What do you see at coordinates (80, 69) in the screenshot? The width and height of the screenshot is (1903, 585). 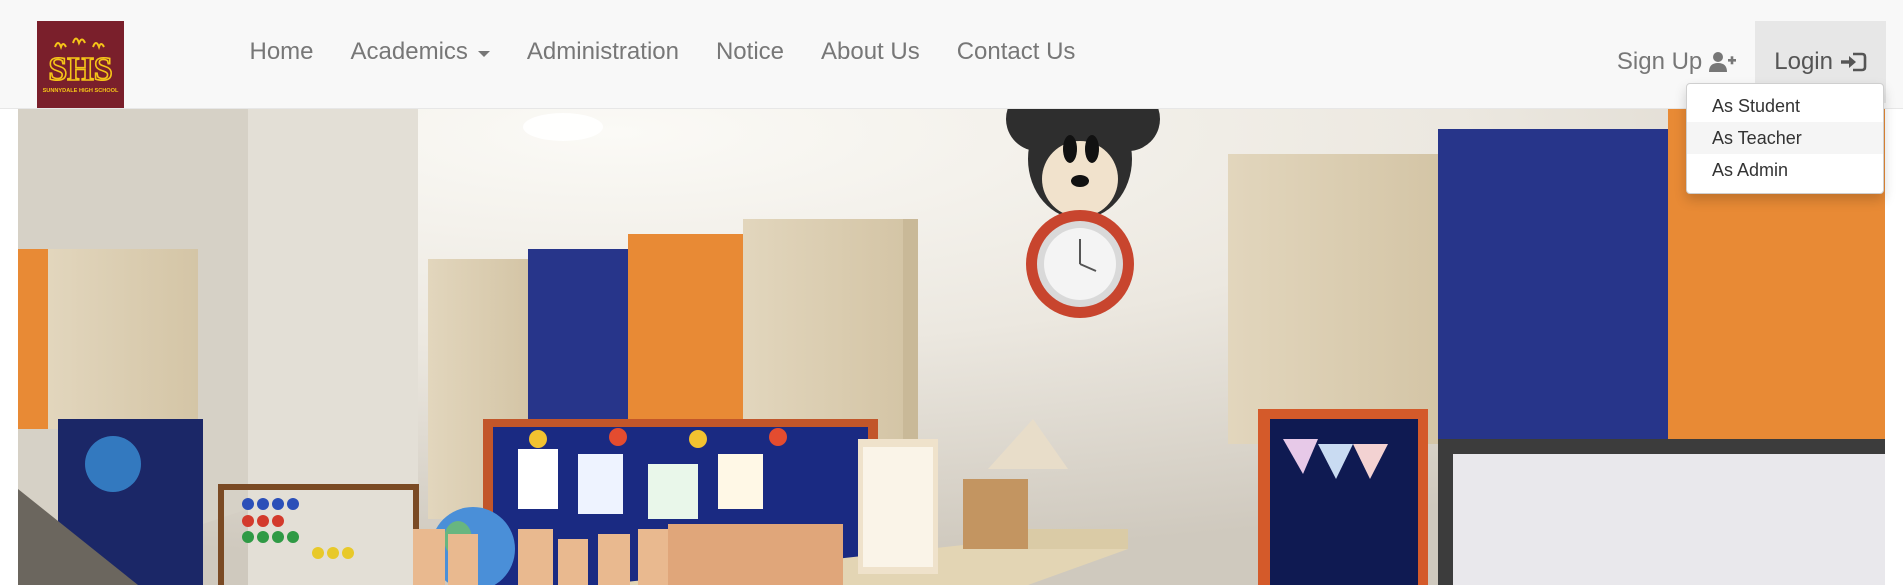 I see `logo-text: SHS` at bounding box center [80, 69].